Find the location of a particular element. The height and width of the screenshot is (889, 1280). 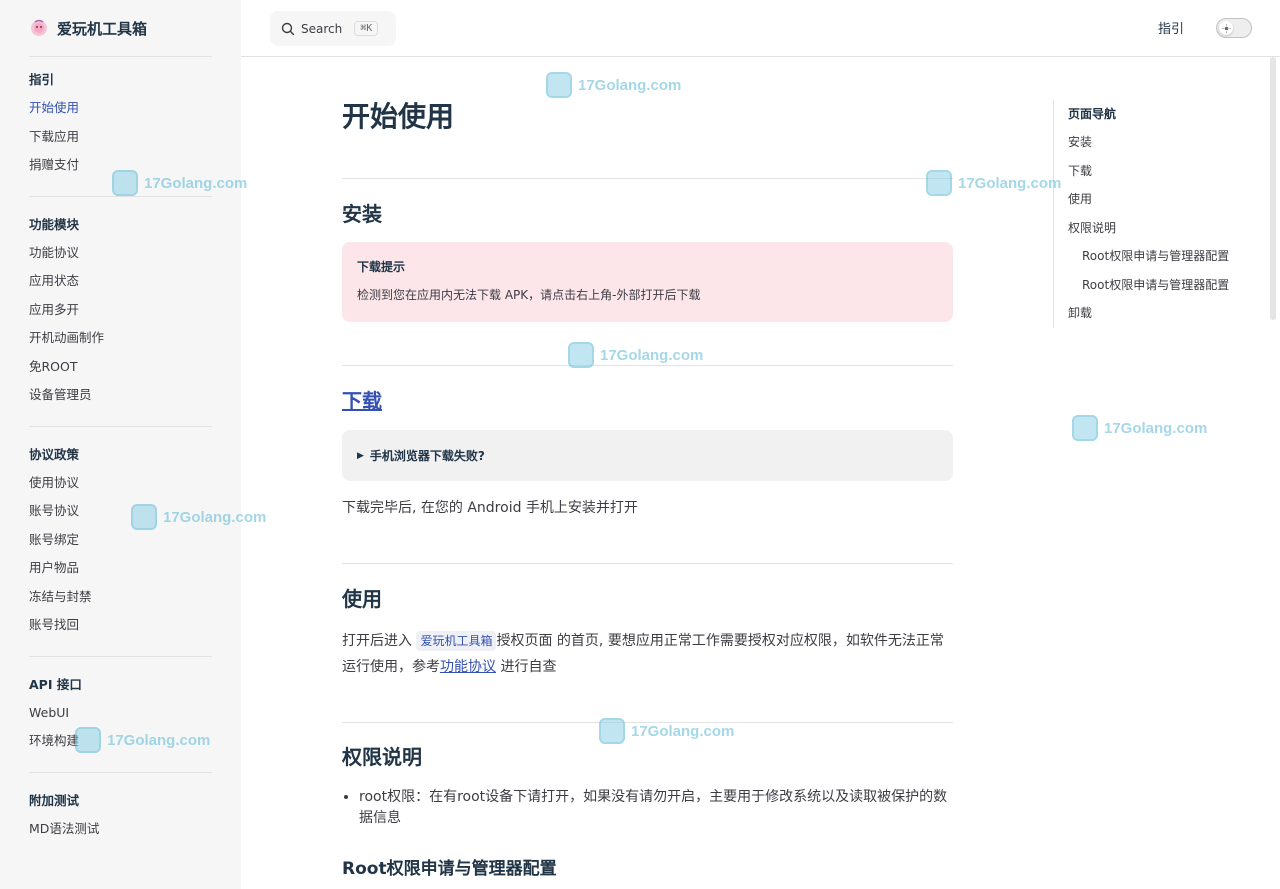

outline-item-permissions: 权限说明 is located at coordinates (1160, 228).